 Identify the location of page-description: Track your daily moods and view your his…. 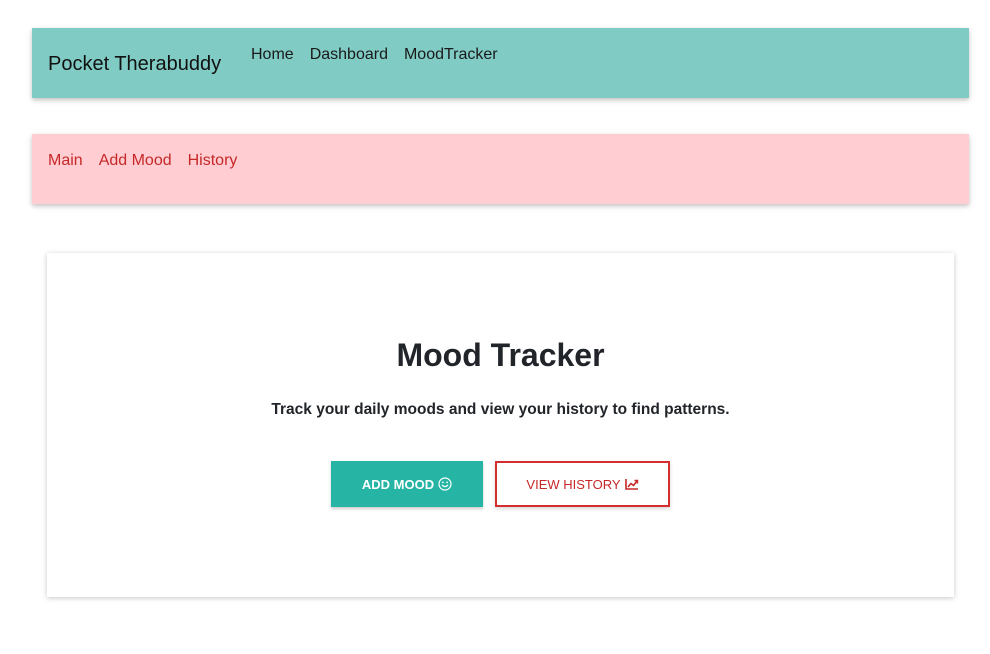
(500, 409).